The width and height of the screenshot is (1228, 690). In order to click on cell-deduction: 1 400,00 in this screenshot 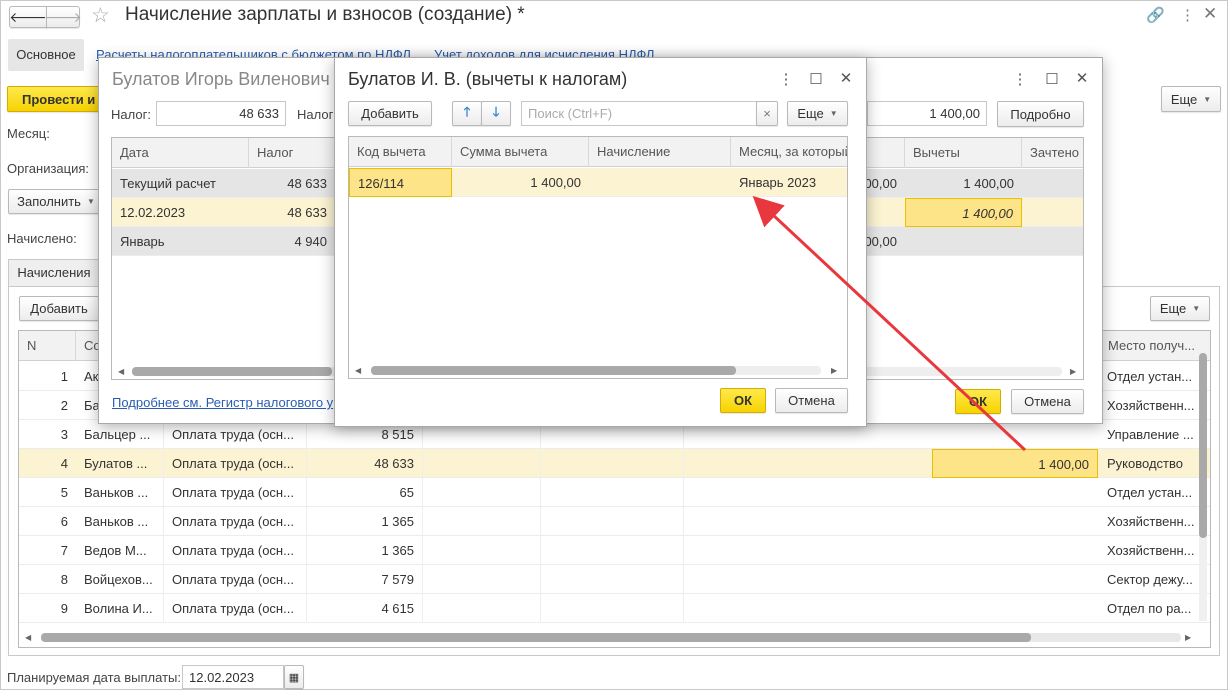, I will do `click(1015, 463)`.